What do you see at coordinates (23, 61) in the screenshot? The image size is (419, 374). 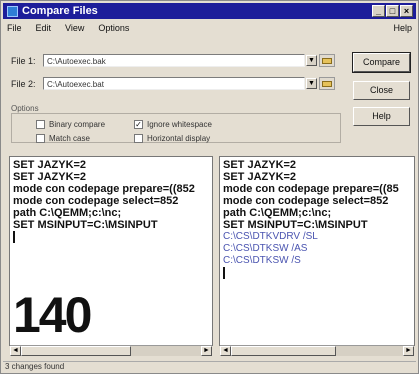 I see `file1-label: File 1:` at bounding box center [23, 61].